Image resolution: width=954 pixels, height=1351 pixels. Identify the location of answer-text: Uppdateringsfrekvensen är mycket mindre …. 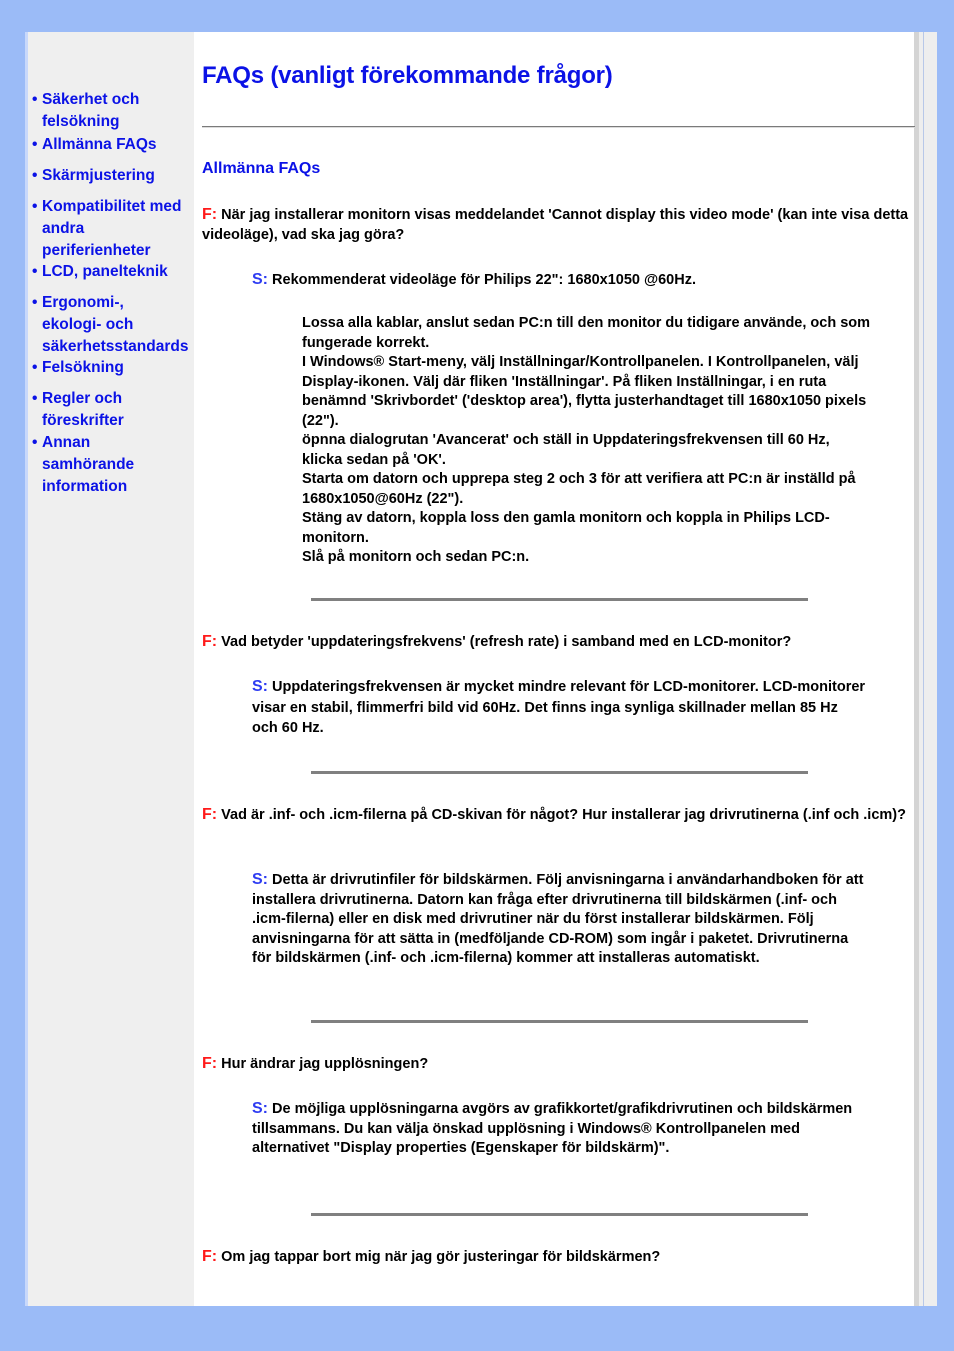
(559, 707).